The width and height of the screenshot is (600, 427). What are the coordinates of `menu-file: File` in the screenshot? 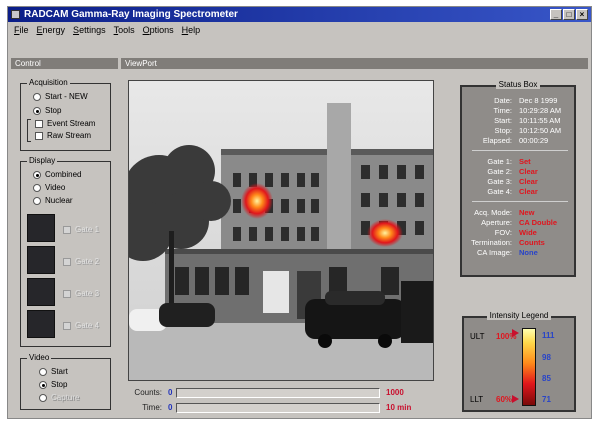 It's located at (21, 30).